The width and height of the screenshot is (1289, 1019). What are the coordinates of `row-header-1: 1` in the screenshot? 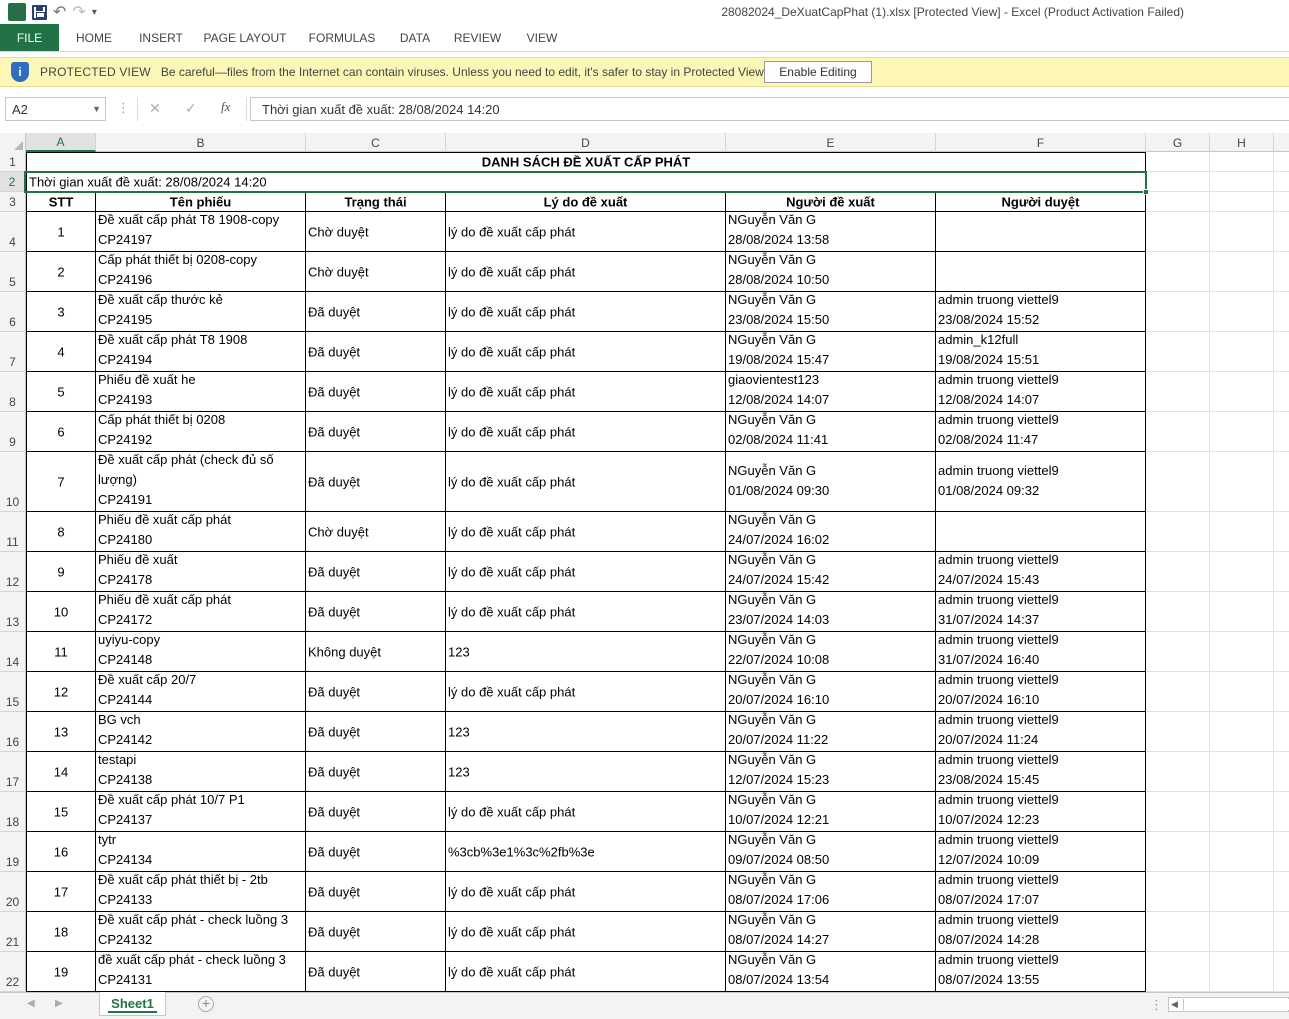 It's located at (13, 162).